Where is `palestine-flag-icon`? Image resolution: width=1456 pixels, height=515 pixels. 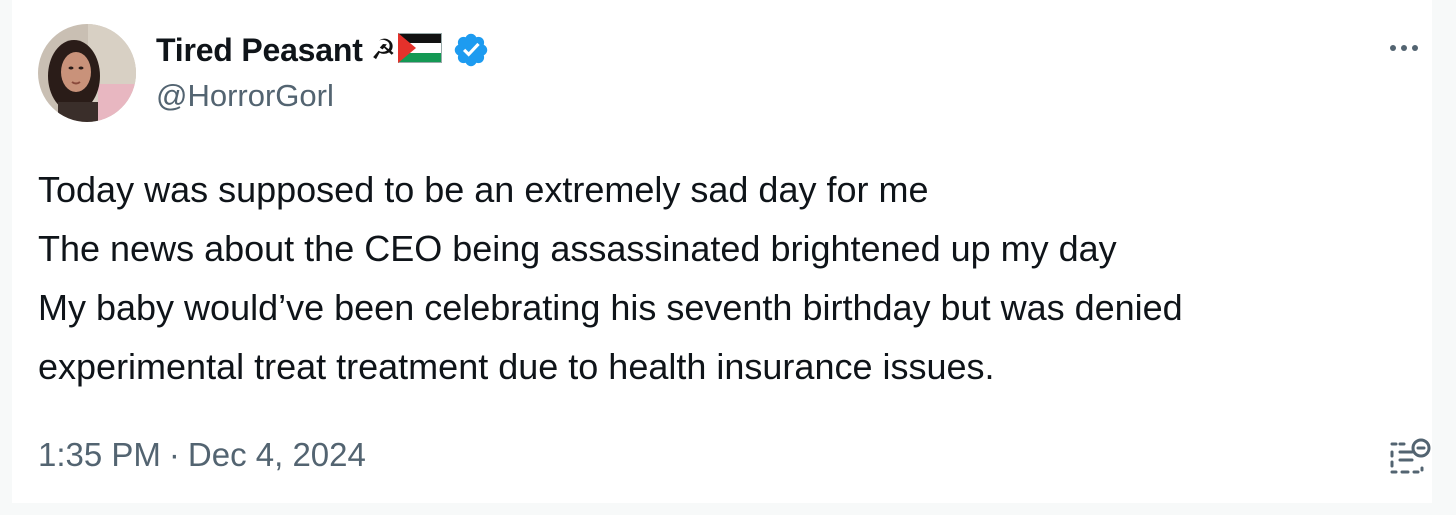 palestine-flag-icon is located at coordinates (419, 50).